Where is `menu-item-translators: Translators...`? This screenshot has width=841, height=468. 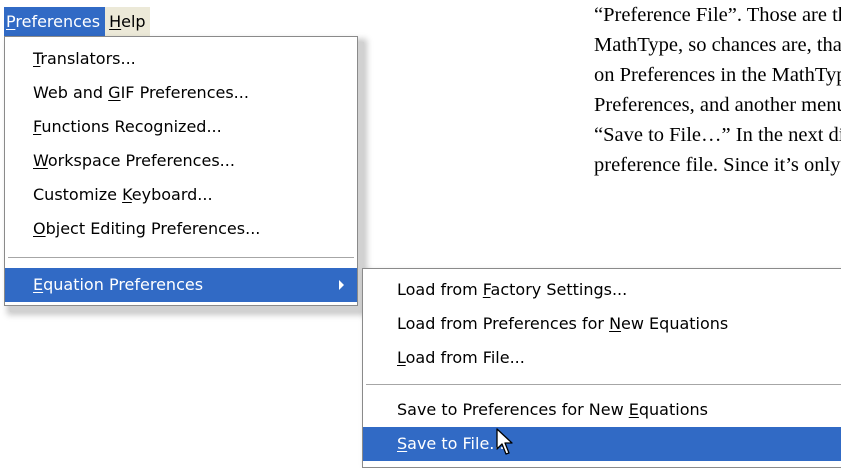
menu-item-translators: Translators... is located at coordinates (181, 59).